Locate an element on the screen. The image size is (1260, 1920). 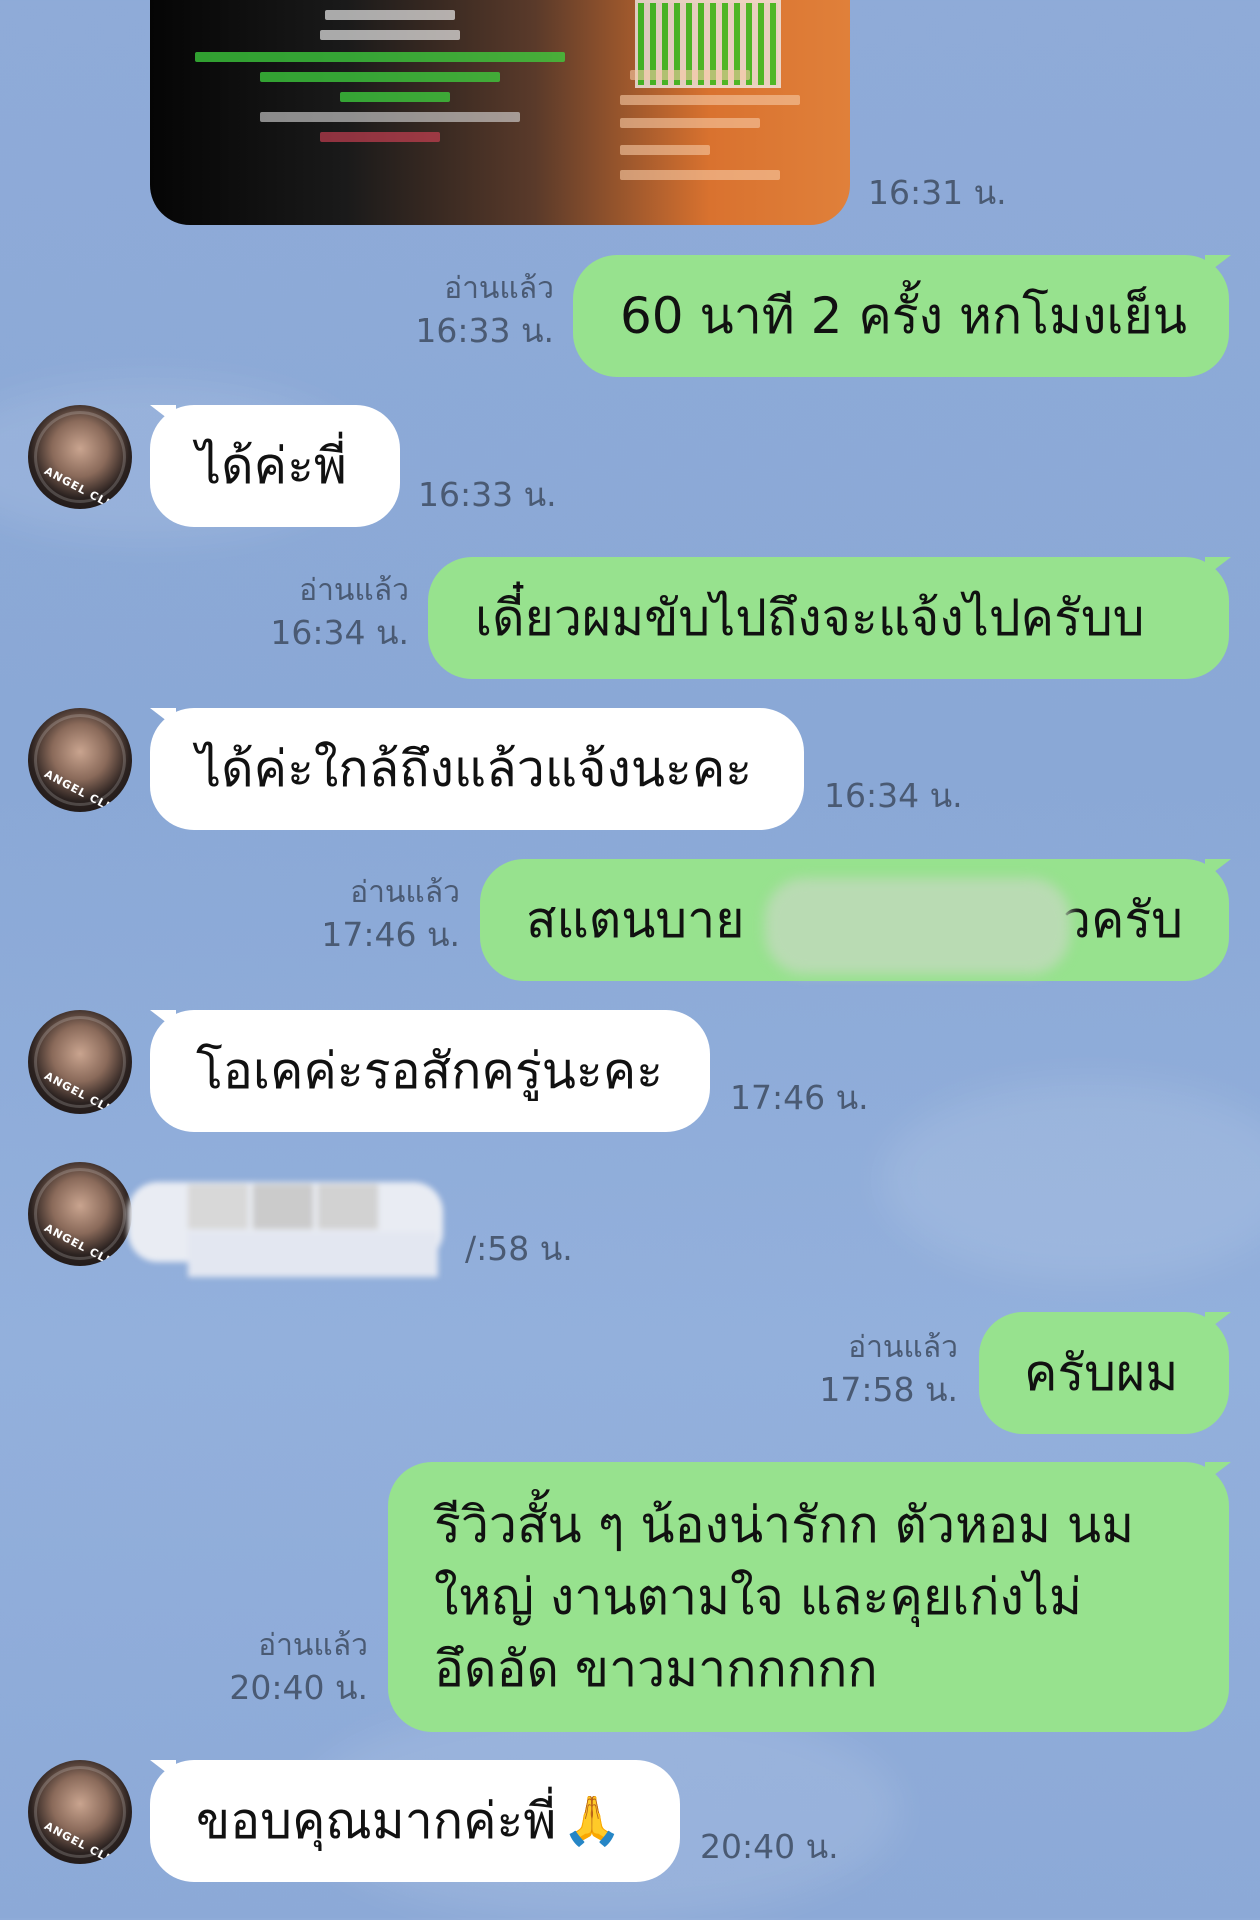
message-line: รีวิวสั้น ๆ น้องน่ารักก ตัวหอม นม is located at coordinates (784, 1525).